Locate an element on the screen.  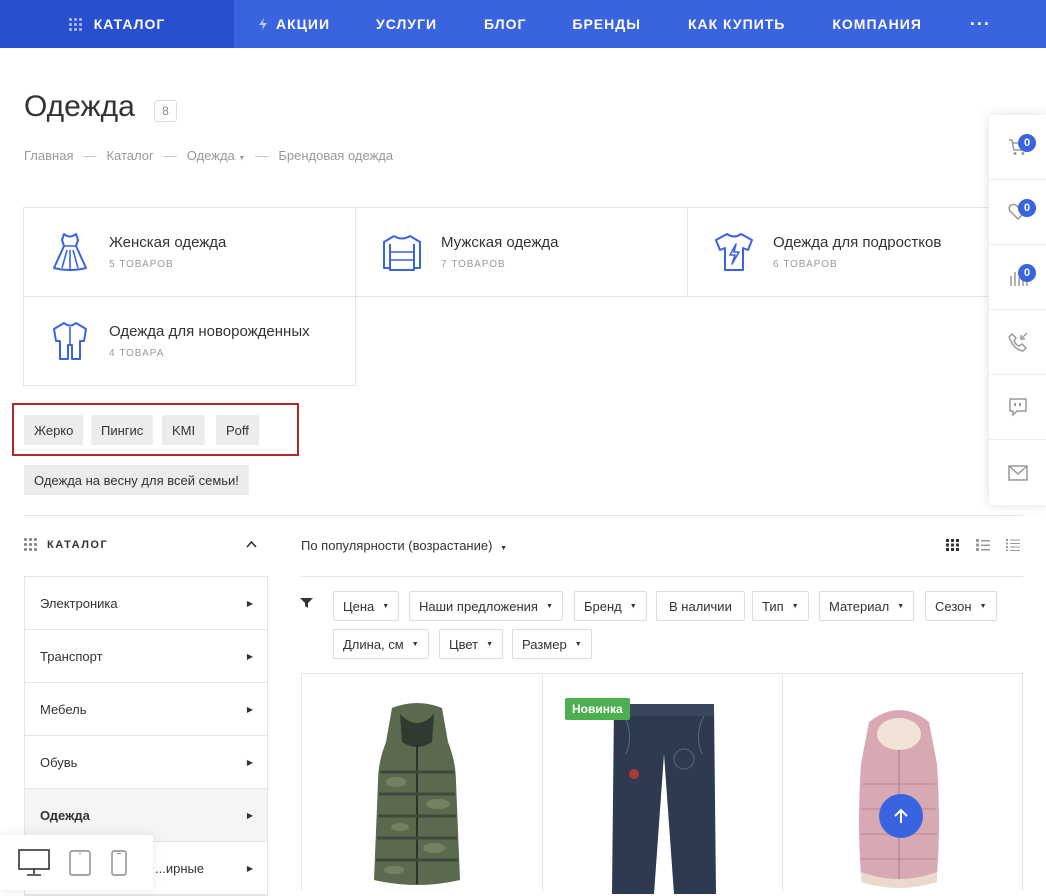
sidebar-item-electronics: Электроника ▶ is located at coordinates (146, 603).